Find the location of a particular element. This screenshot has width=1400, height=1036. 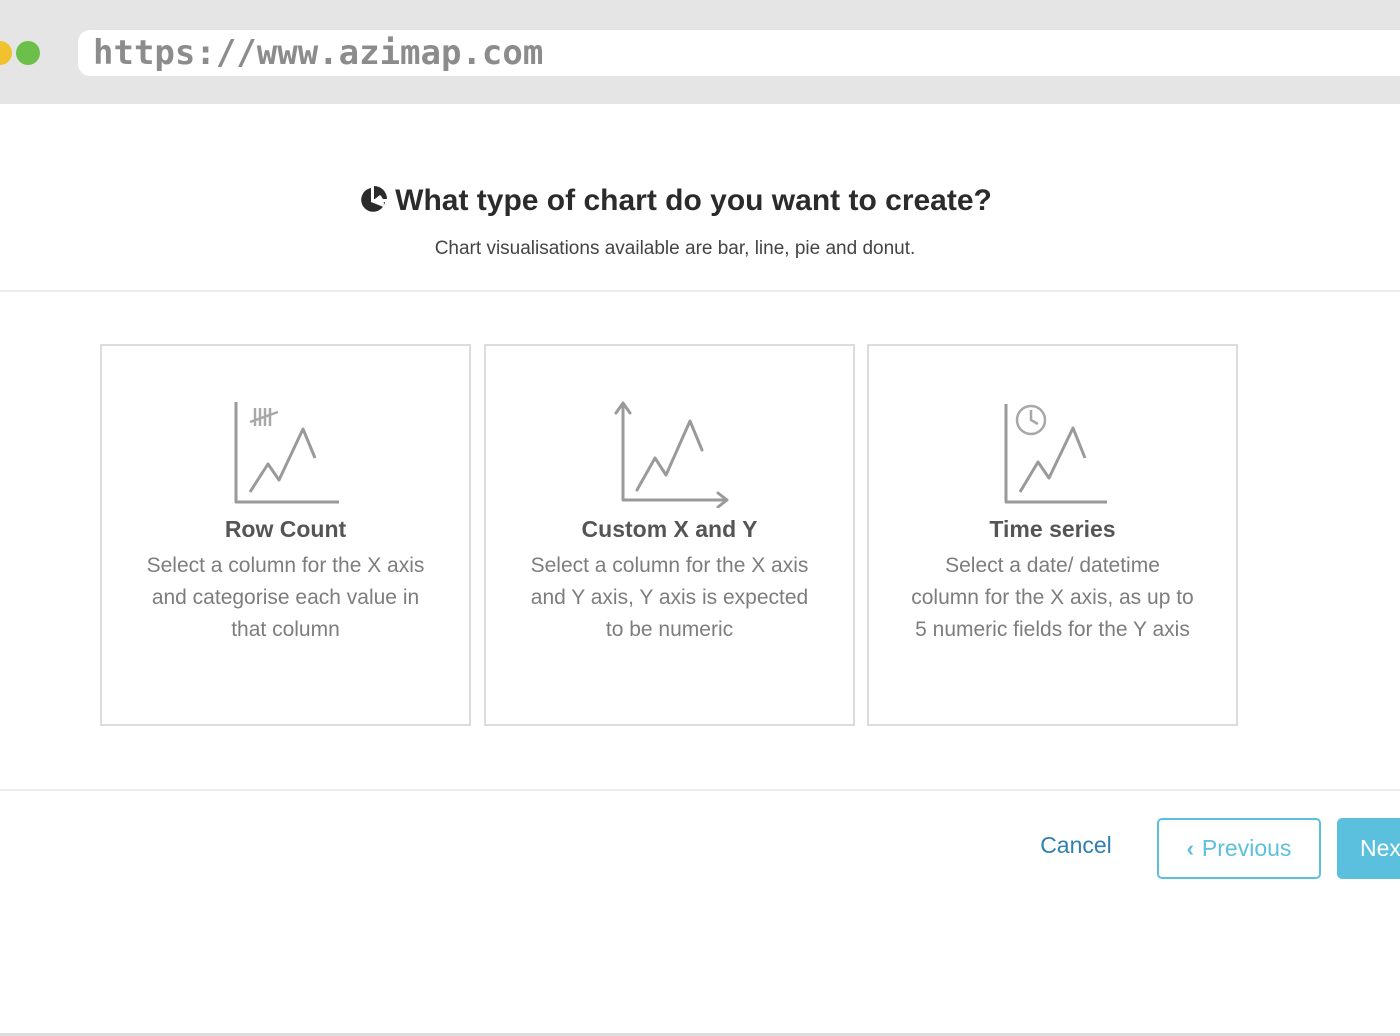

next-button-label: Next is located at coordinates (1380, 848).